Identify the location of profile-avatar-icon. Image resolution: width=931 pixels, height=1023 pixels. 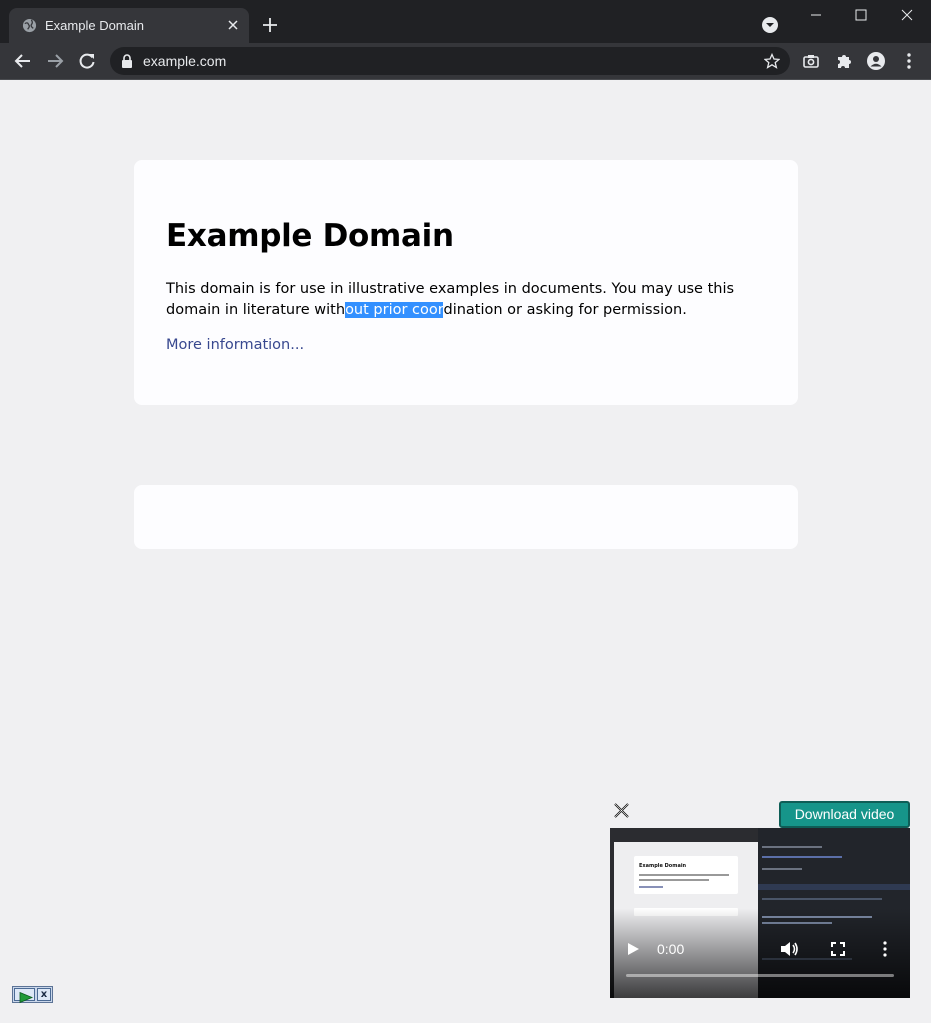
(876, 61).